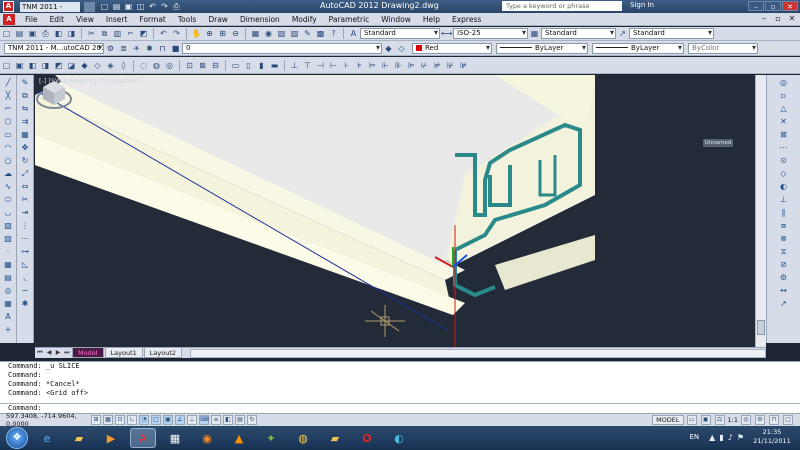 The width and height of the screenshot is (800, 450). I want to click on doc-minimize-icon: –, so click(764, 19).